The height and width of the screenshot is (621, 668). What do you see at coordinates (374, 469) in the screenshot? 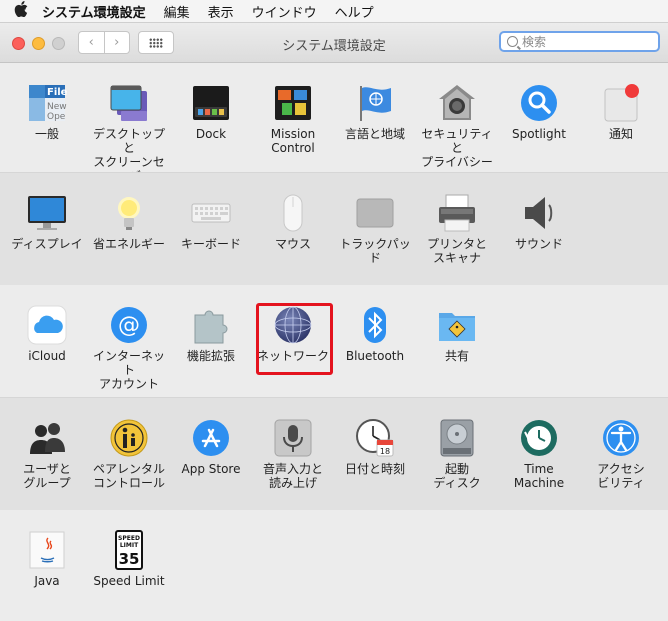
I see `pane-label: 日付と時刻` at bounding box center [374, 469].